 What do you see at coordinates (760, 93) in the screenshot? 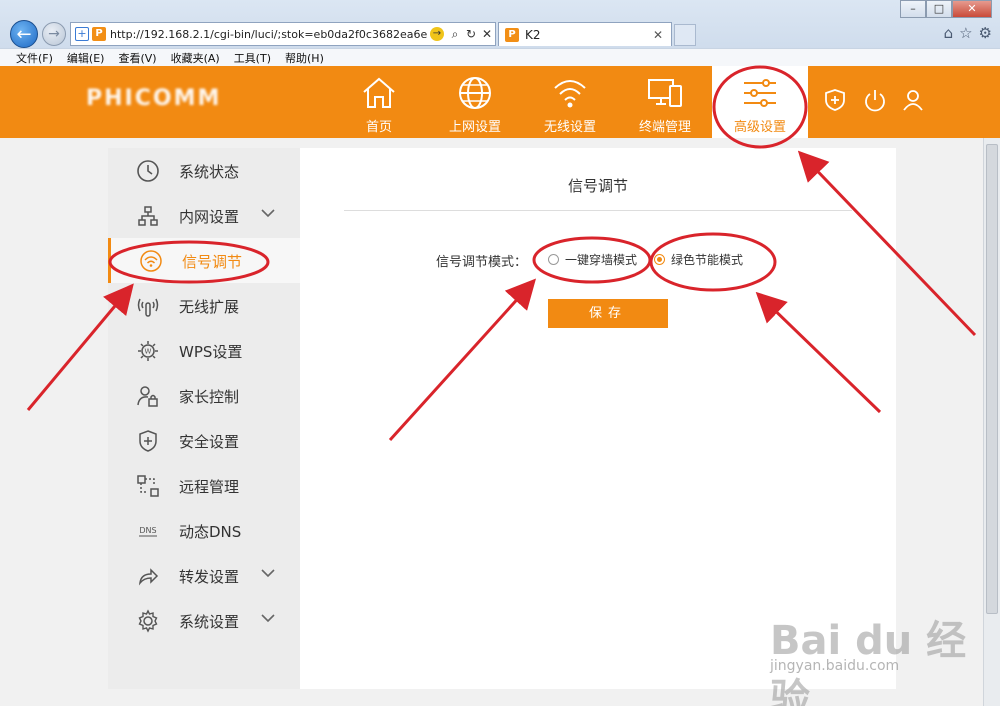
I see `sliders-icon` at bounding box center [760, 93].